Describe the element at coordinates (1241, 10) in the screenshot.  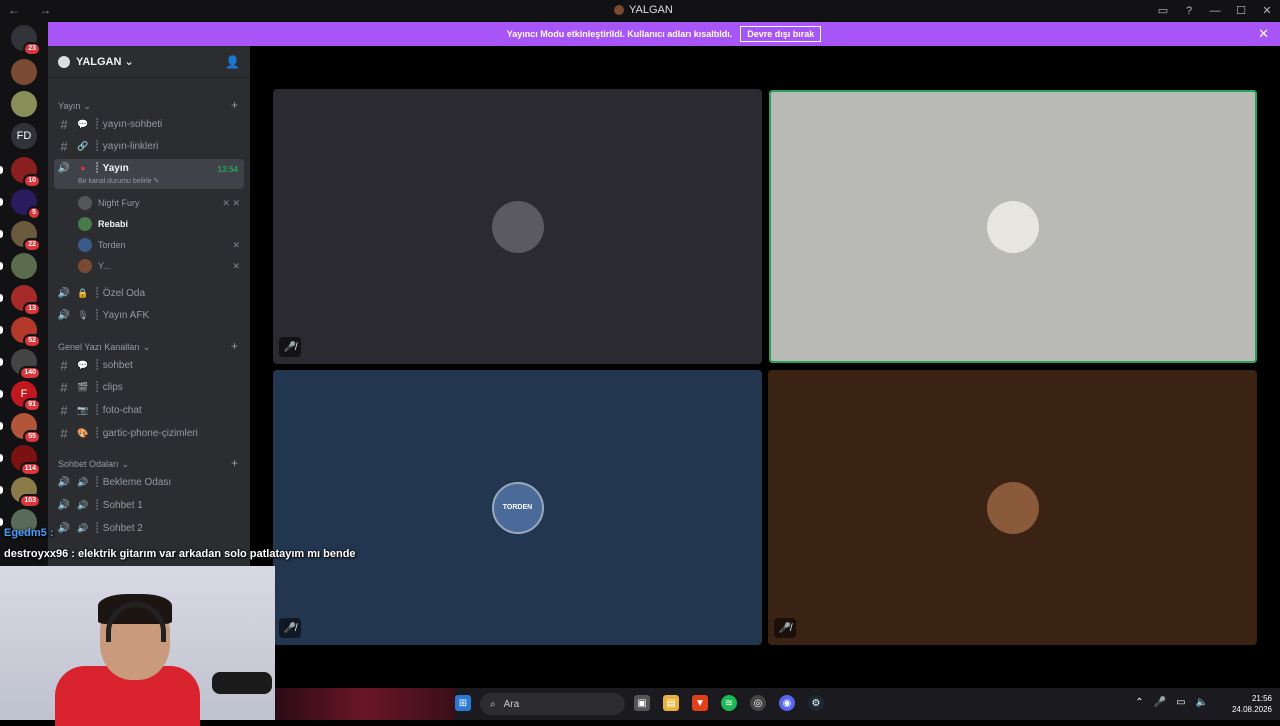
I see `maximize-button: ☐` at that location.